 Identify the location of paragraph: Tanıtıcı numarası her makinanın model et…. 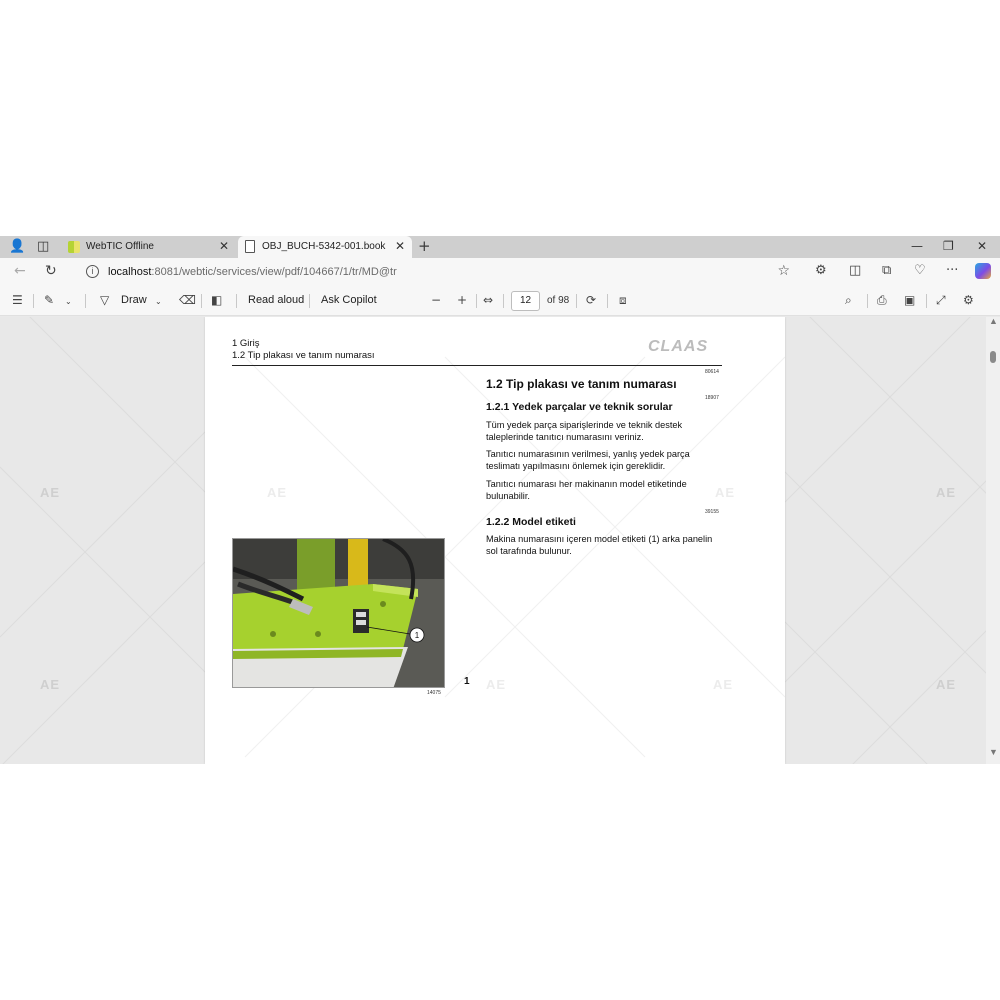
(586, 490).